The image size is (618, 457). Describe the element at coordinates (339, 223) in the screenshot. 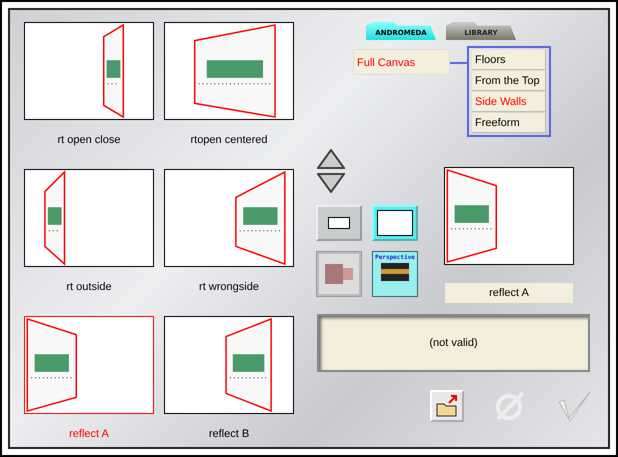

I see `small-frame-button` at that location.